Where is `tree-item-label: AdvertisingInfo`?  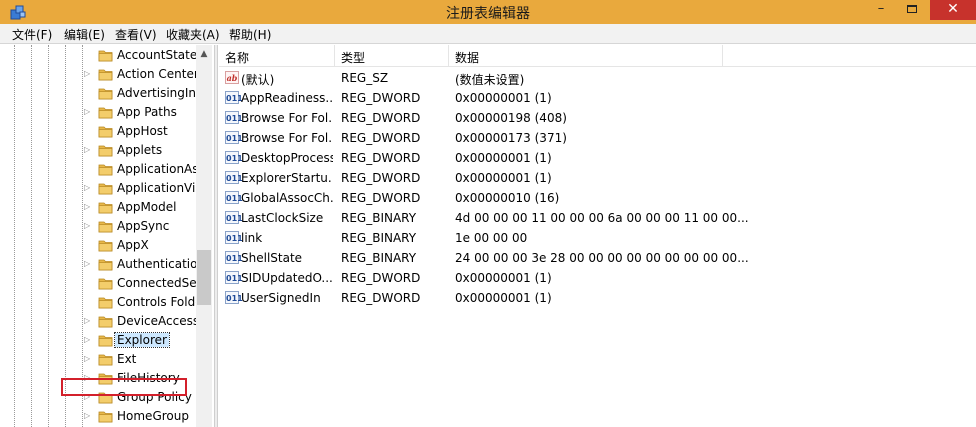
tree-item-label: AdvertisingInfo is located at coordinates (157, 93).